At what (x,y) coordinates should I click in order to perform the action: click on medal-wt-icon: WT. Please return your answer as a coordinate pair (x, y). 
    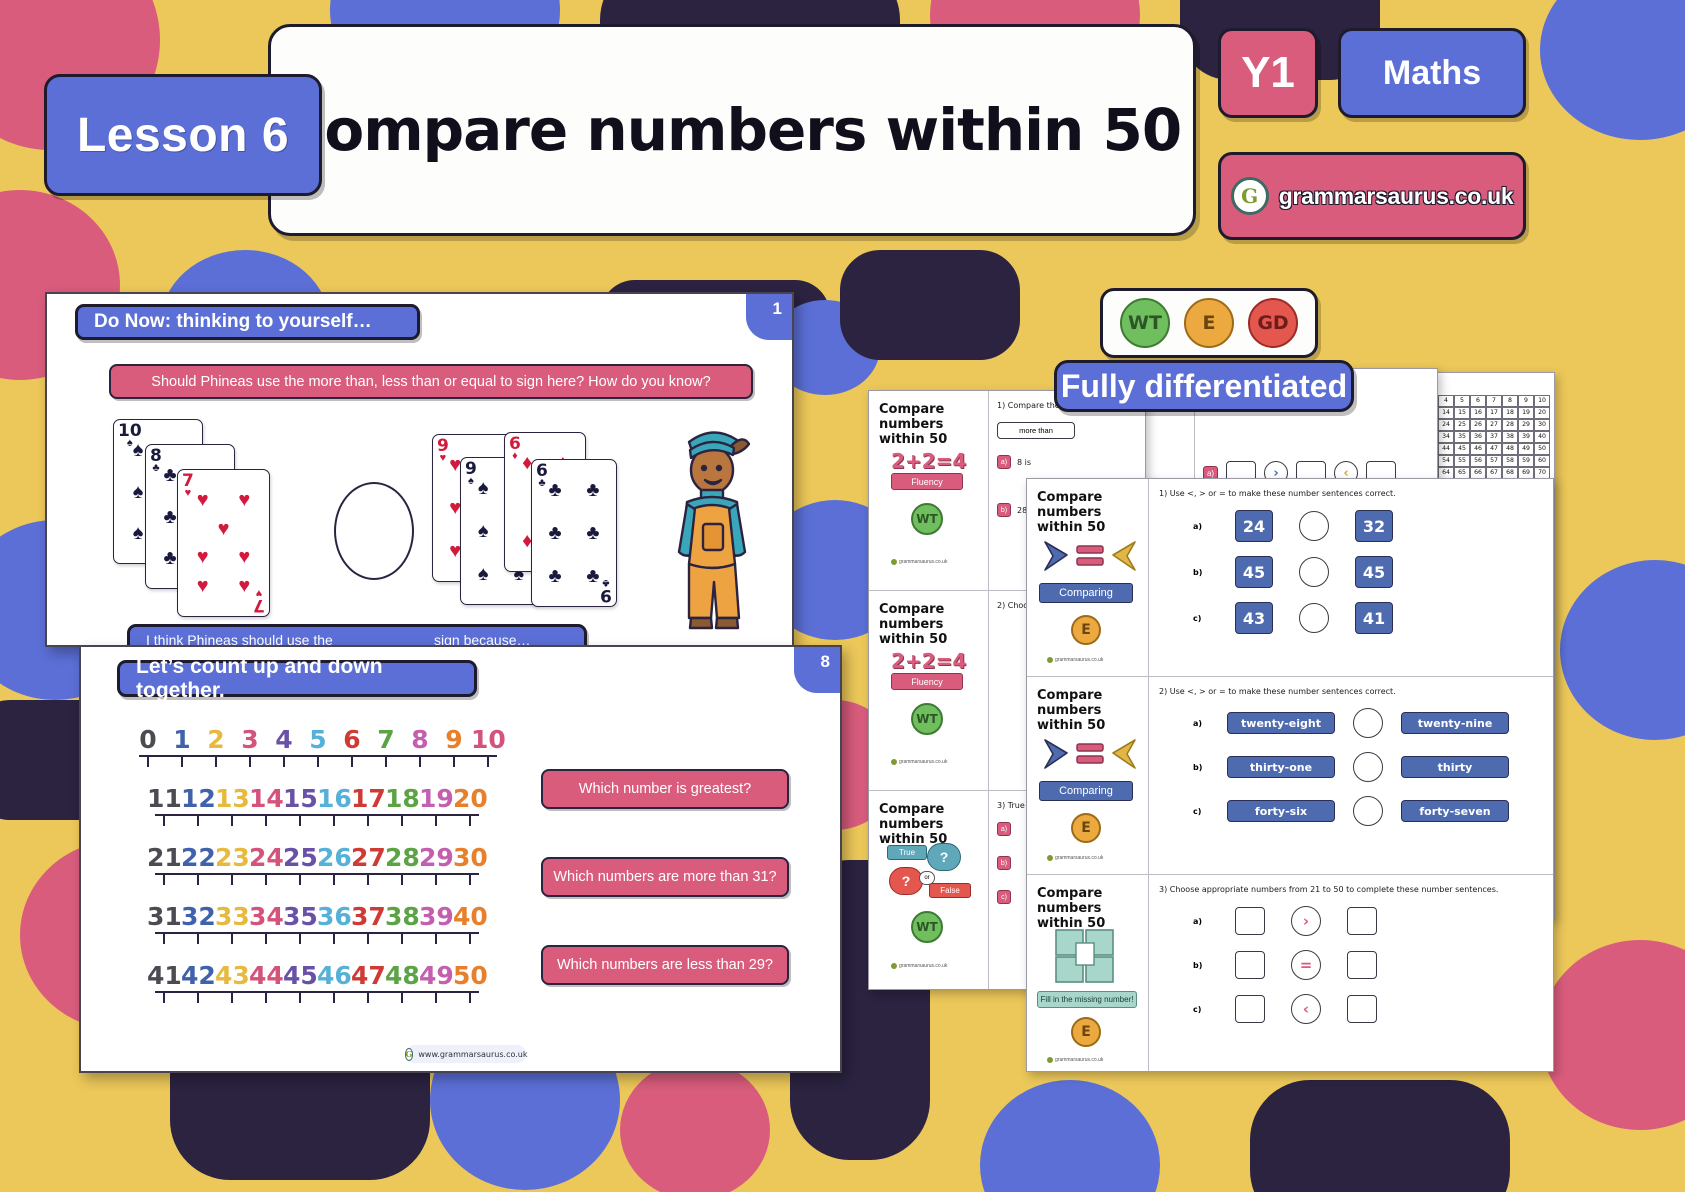
    Looking at the image, I should click on (1145, 323).